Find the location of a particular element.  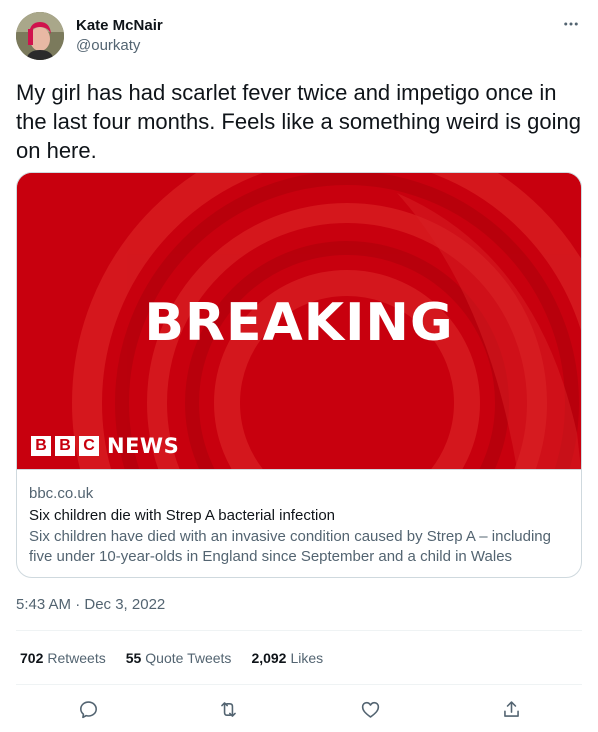

share-icon is located at coordinates (511, 708).